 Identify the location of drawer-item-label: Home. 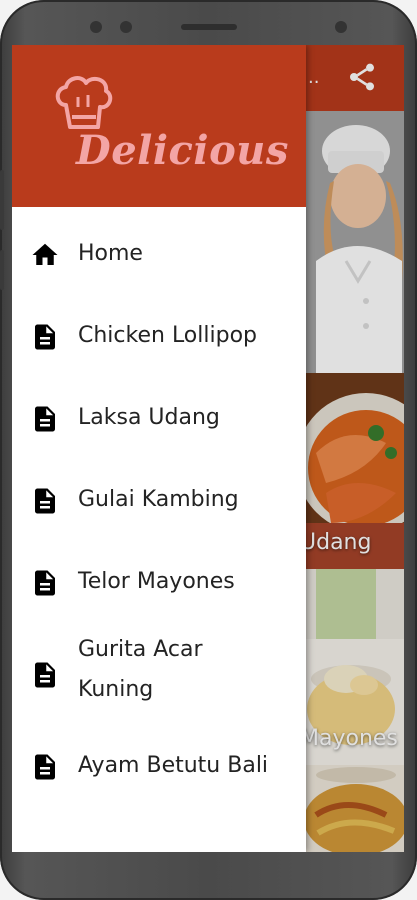
(110, 253).